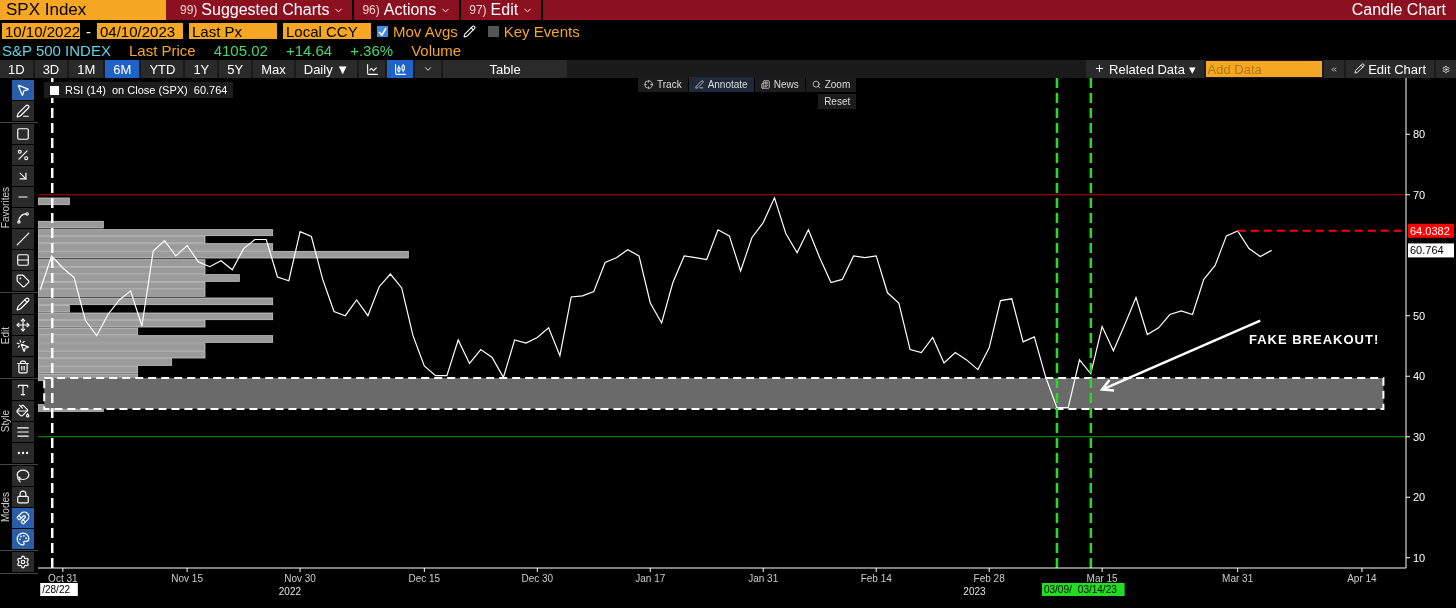 The image size is (1456, 608). Describe the element at coordinates (1399, 10) in the screenshot. I see `window-title: Candle Chart` at that location.